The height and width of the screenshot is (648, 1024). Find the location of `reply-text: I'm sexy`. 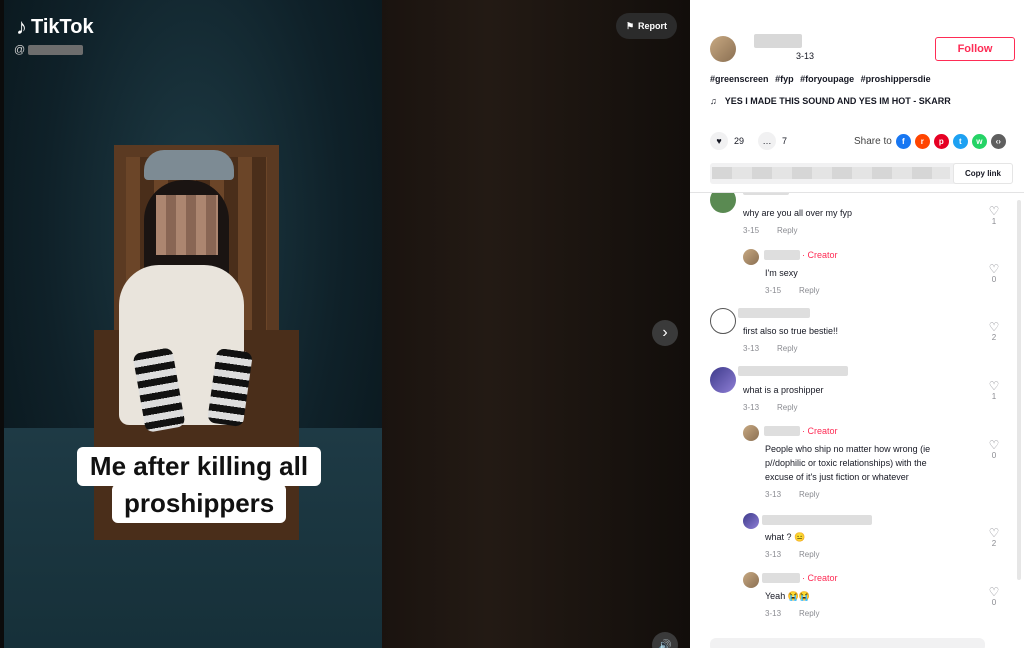

reply-text: I'm sexy is located at coordinates (781, 273).